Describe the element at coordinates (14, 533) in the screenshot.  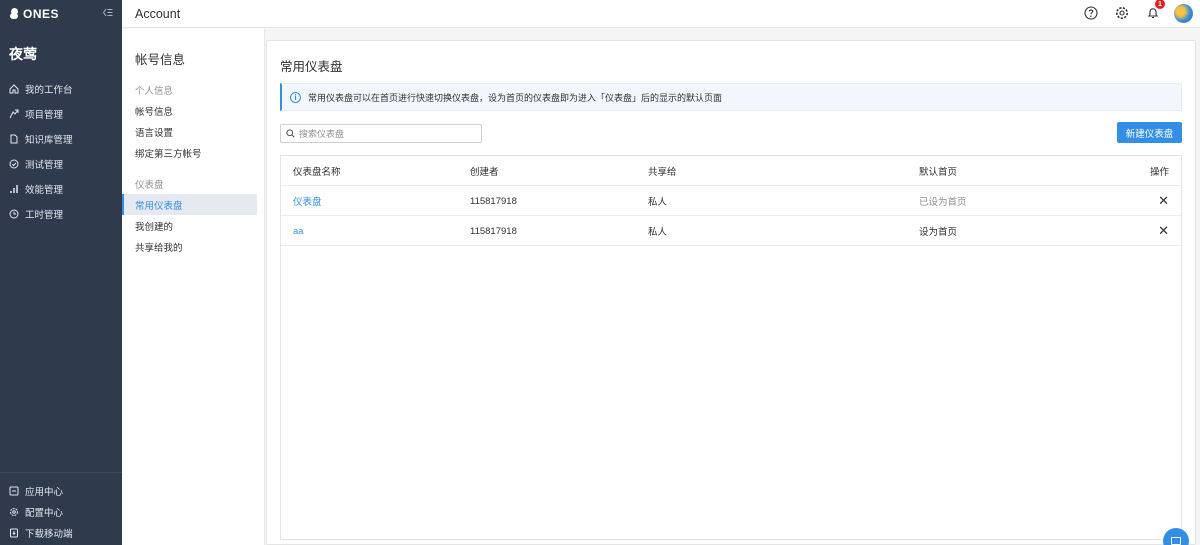
I see `mobile-icon` at that location.